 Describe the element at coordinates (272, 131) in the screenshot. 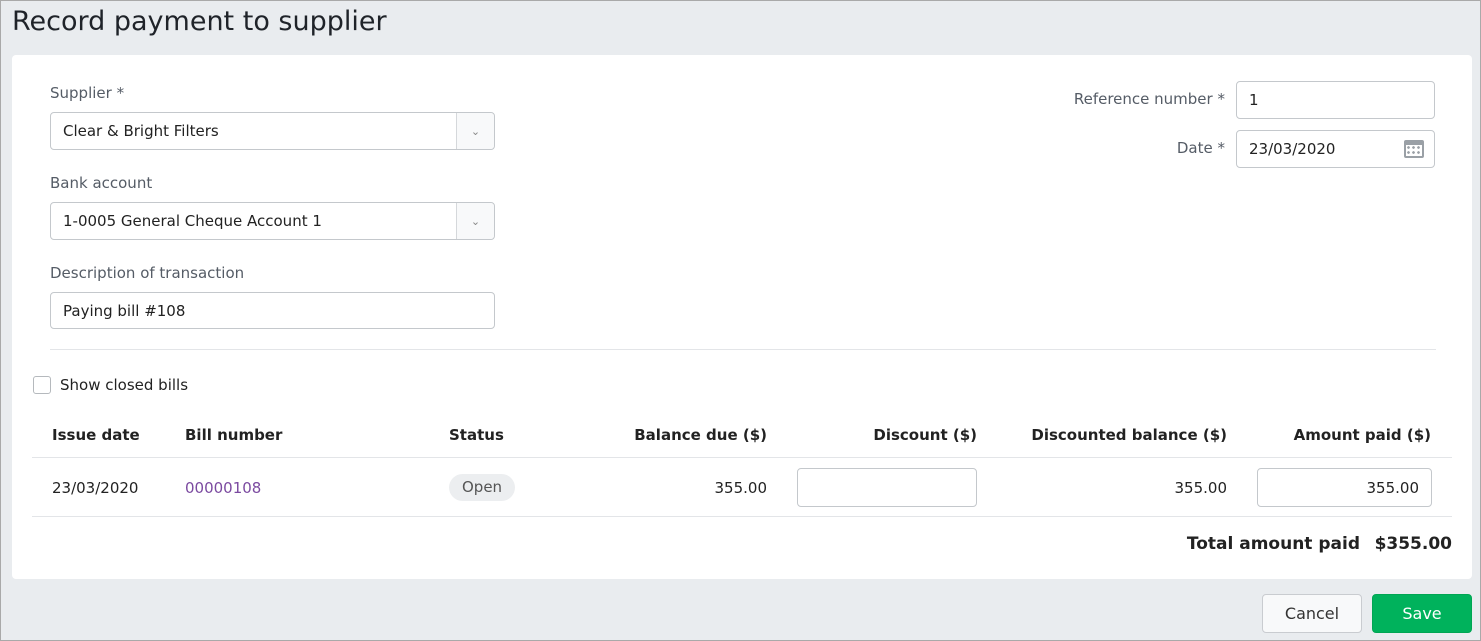

I see `supplier-select: Clear & Bright Filters ⌄` at that location.